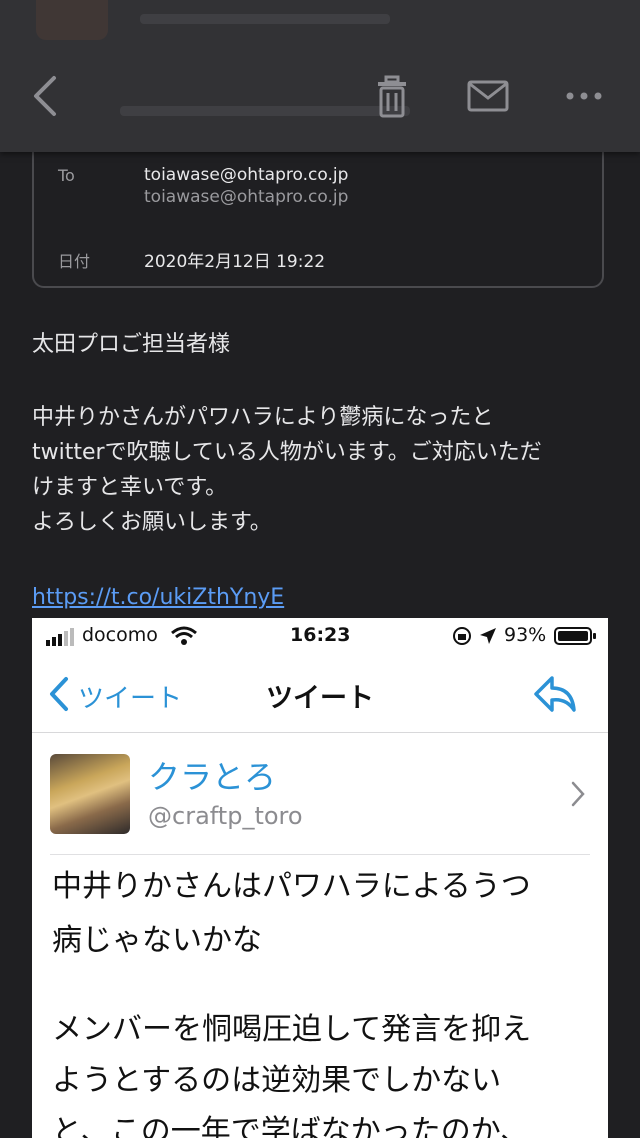  I want to click on date-value: 2020年2月12日 19:22, so click(235, 262).